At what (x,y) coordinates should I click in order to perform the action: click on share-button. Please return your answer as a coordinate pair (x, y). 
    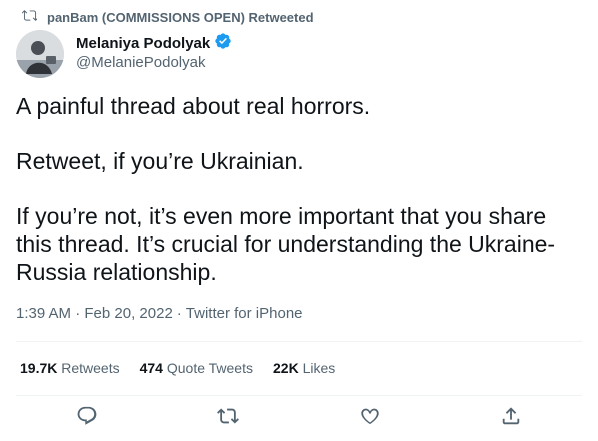
    Looking at the image, I should click on (511, 418).